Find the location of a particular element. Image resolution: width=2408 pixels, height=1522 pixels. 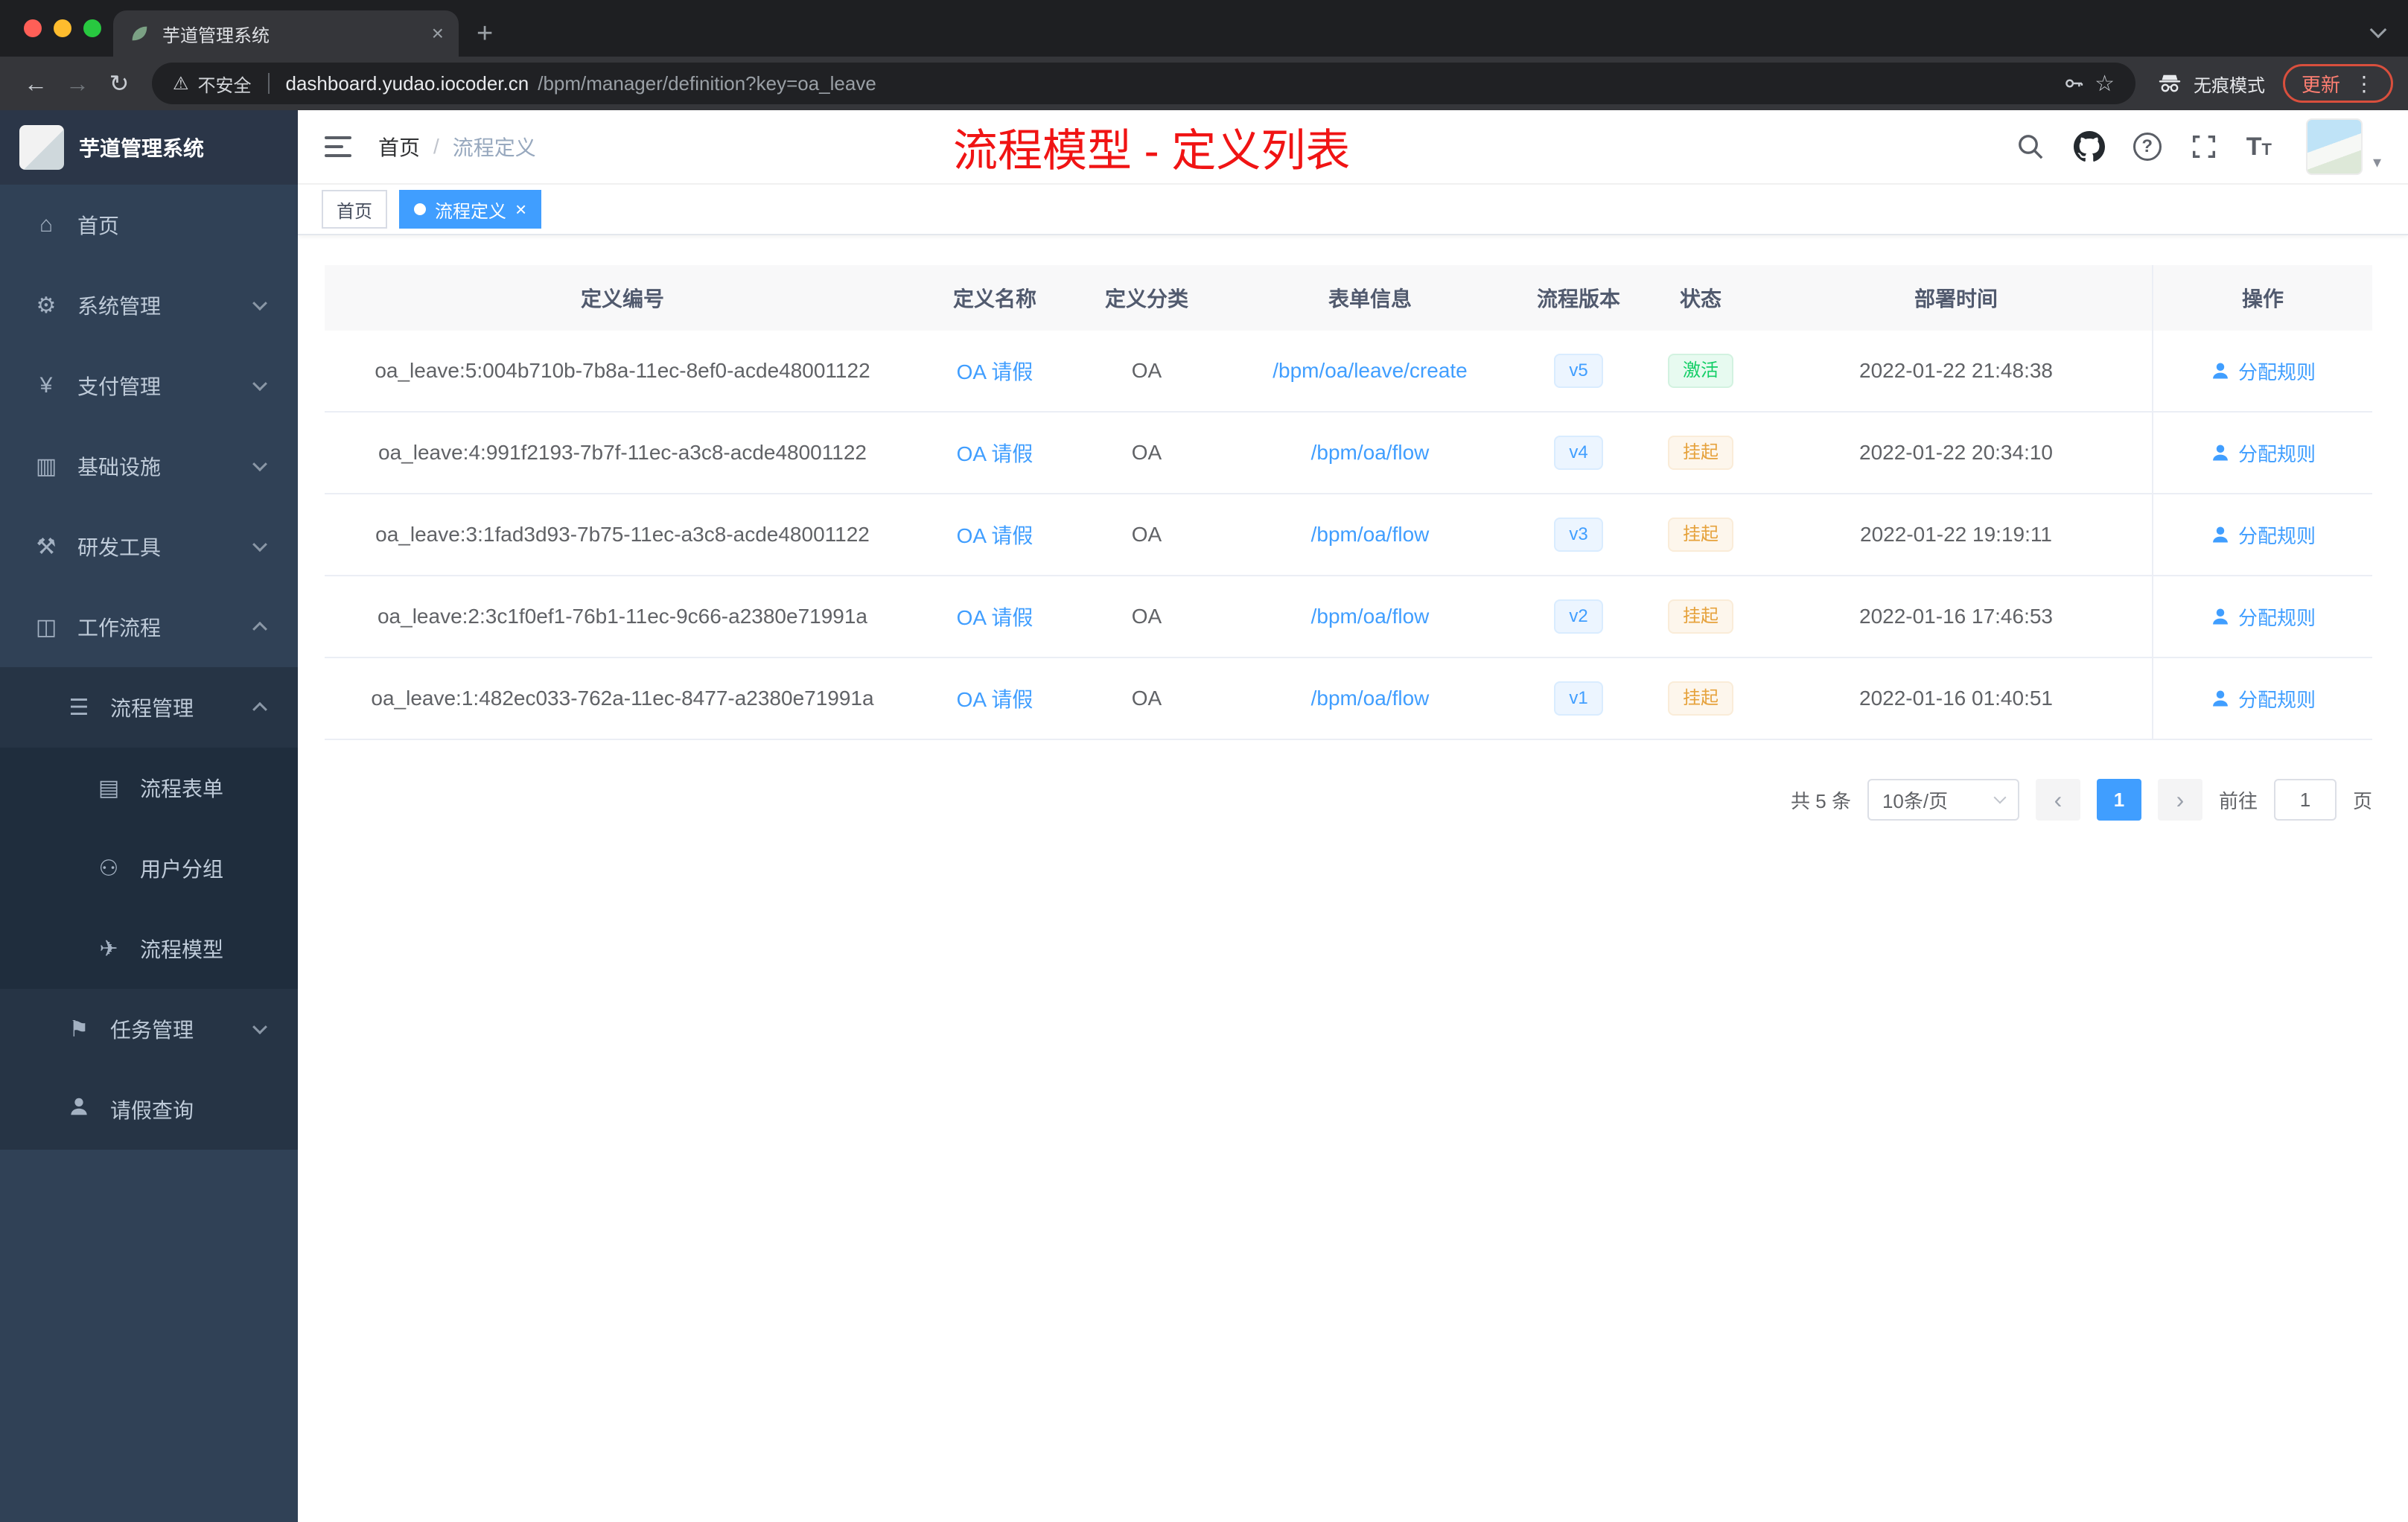

current-page-button: 1 is located at coordinates (2118, 800).